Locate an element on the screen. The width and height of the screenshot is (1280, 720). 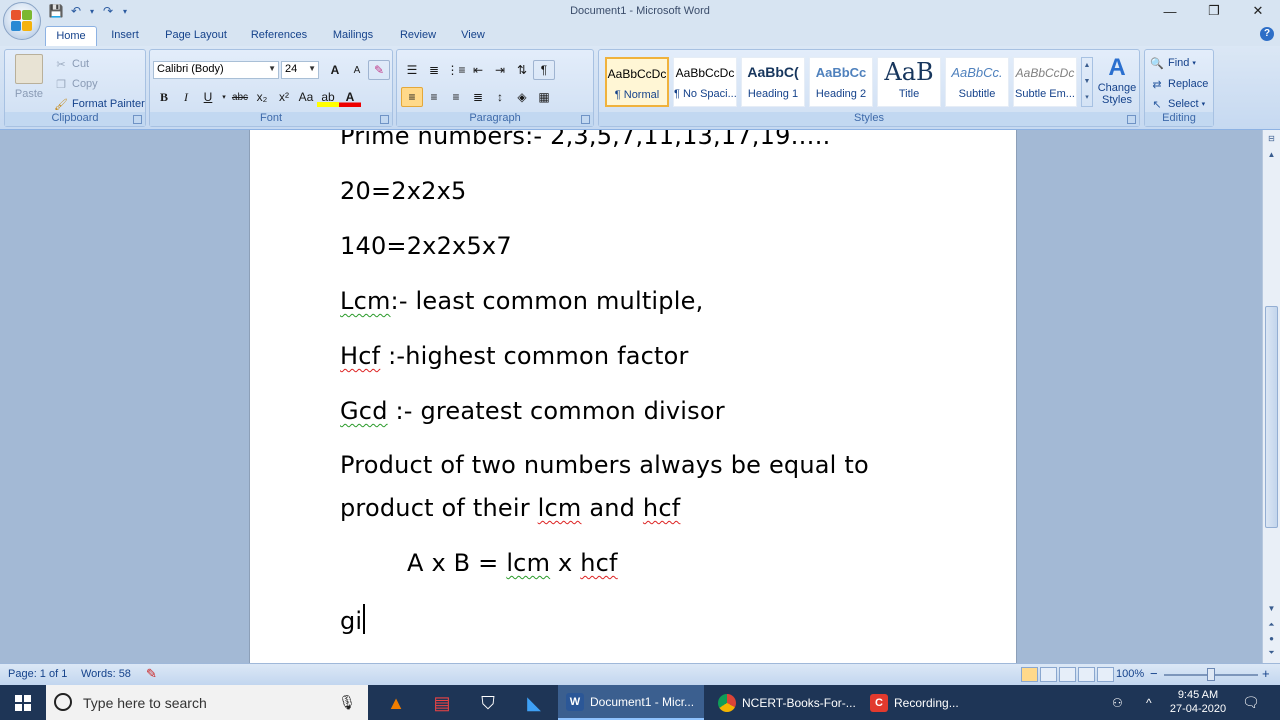
tab-mailings: Mailings is located at coordinates (353, 36).